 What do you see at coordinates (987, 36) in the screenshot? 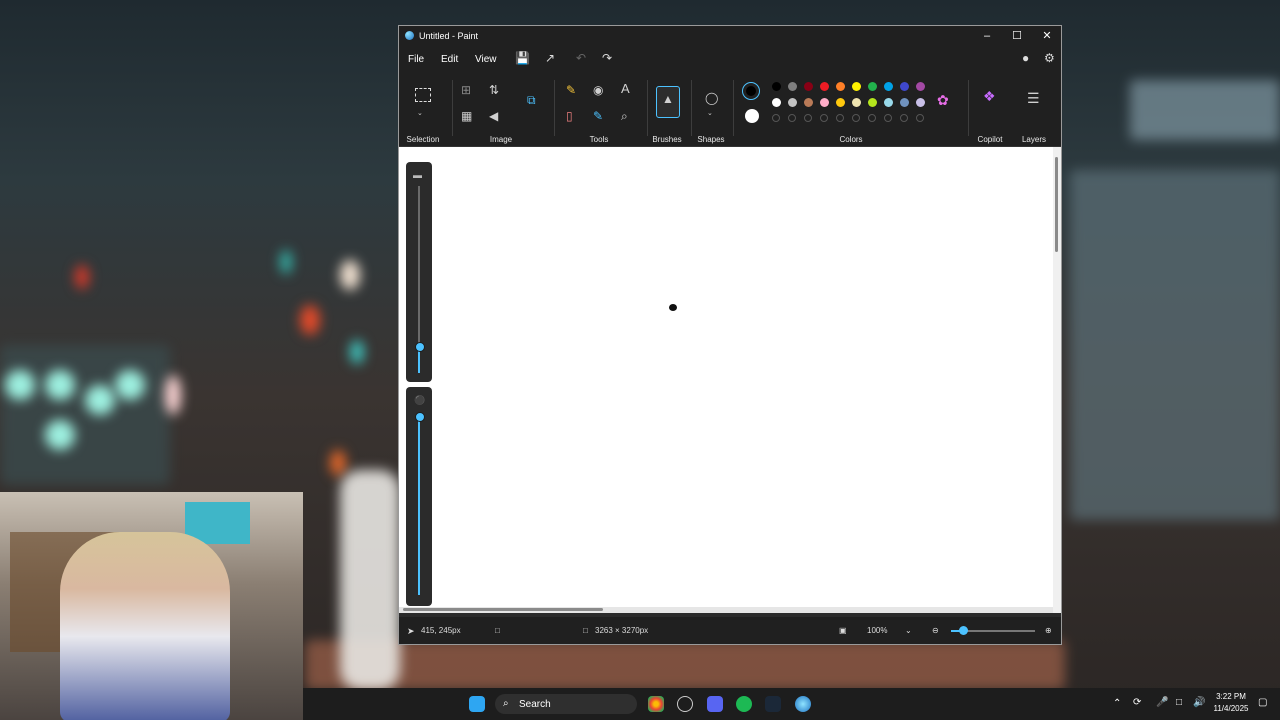
I see `minimize-icon: –` at bounding box center [987, 36].